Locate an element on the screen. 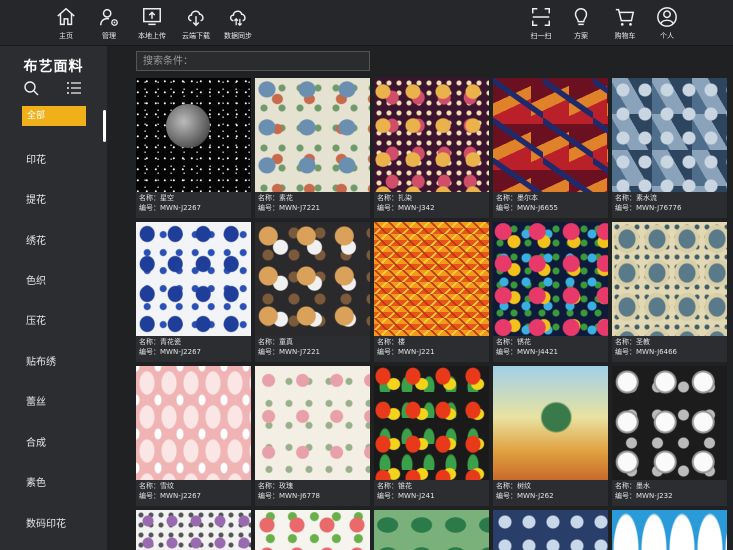  nav-cart-label: 购物车 is located at coordinates (625, 36).